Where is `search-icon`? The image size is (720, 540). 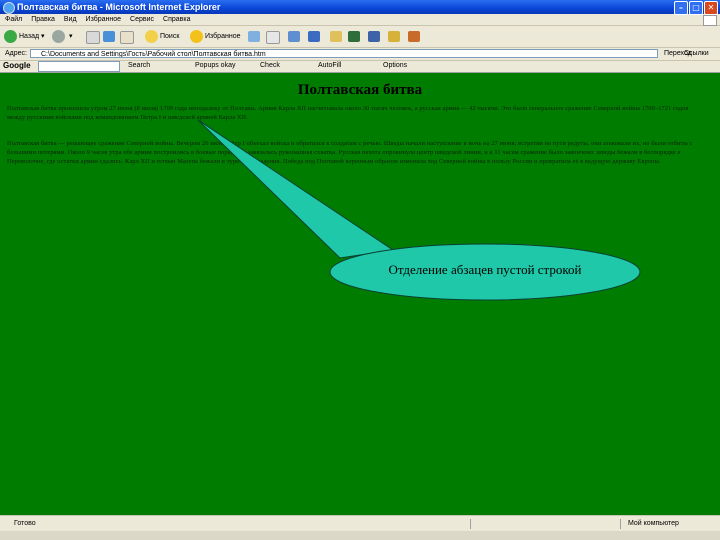 search-icon is located at coordinates (151, 36).